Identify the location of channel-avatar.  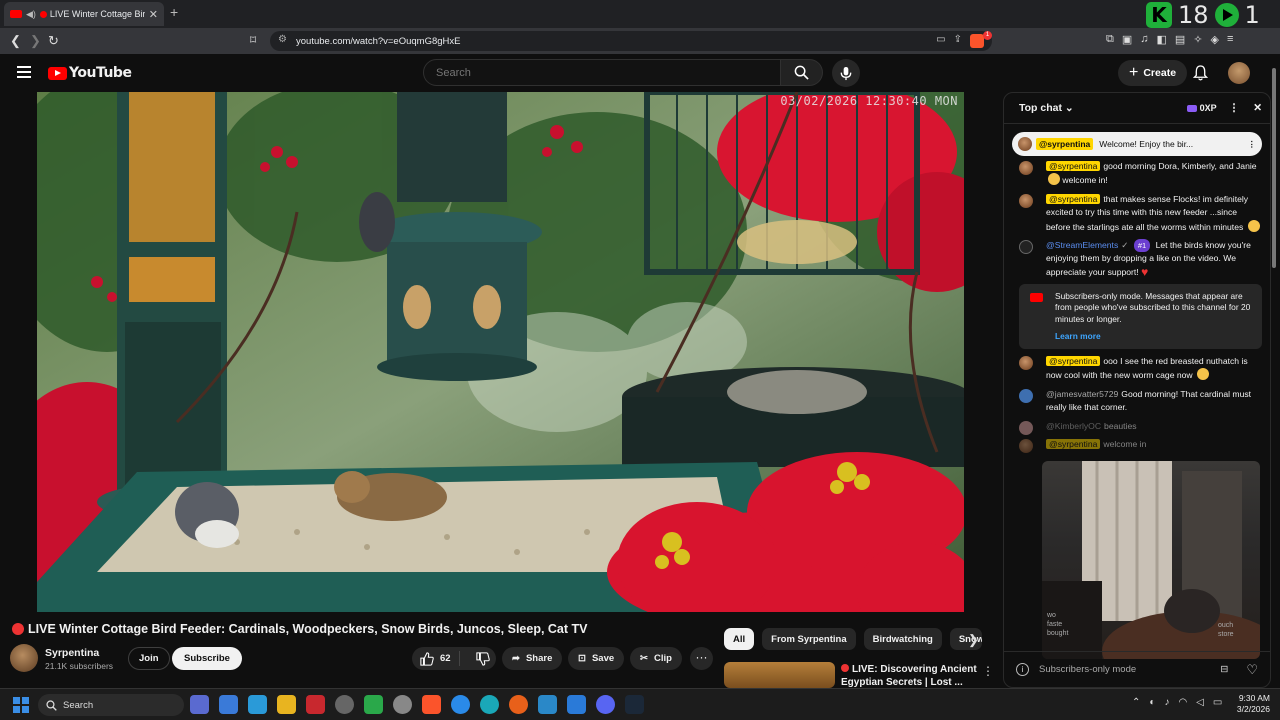
(24, 658).